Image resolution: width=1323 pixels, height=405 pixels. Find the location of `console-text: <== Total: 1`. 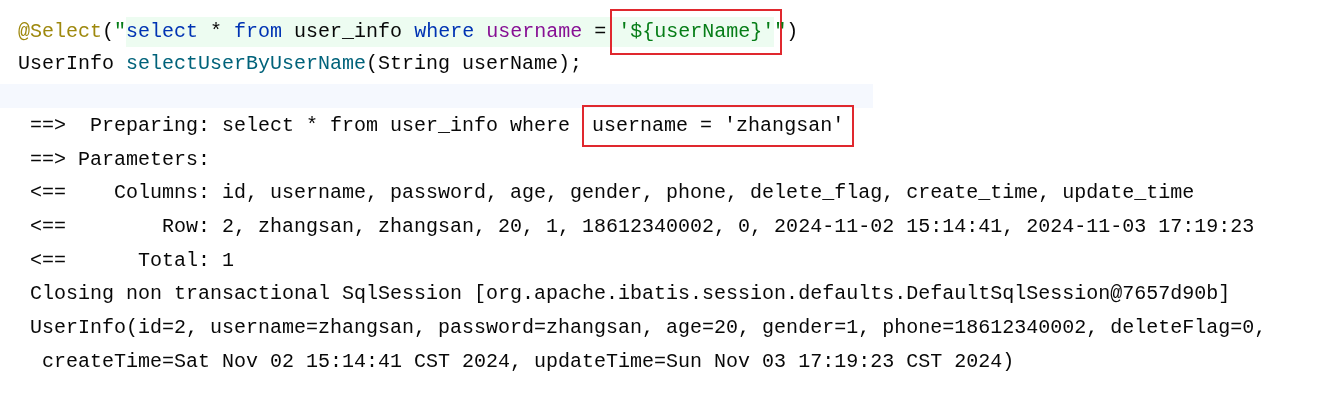

console-text: <== Total: 1 is located at coordinates (132, 260).